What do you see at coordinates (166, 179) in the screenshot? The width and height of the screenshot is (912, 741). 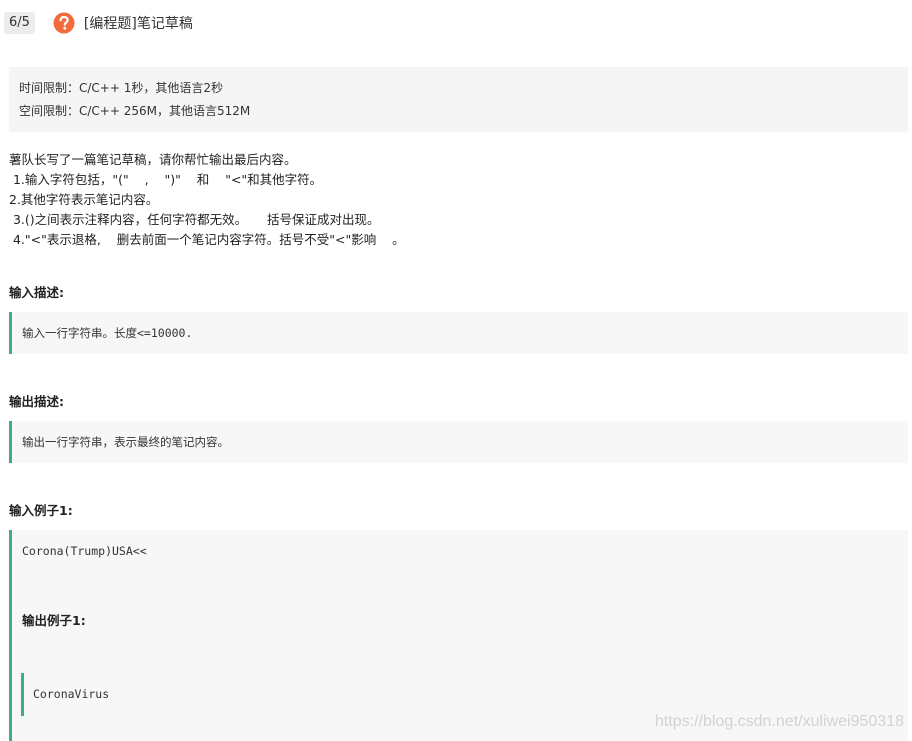 I see `description-line: 1.输入字符包括，"(" , ")" 和 "<"和其他字符。` at bounding box center [166, 179].